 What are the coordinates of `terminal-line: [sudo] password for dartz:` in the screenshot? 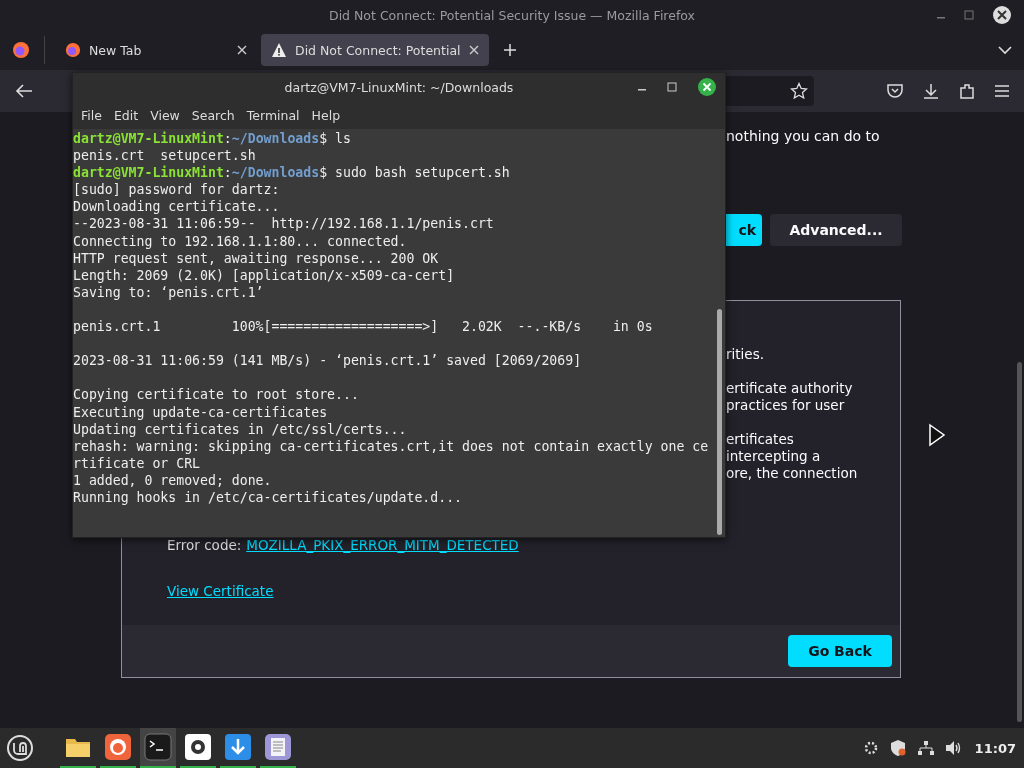 It's located at (177, 190).